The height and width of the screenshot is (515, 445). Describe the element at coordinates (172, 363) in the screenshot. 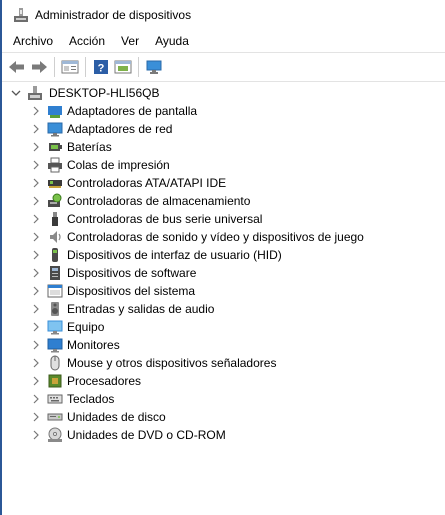

I see `tree-item-label: Mouse y otros dispositivos señaladores` at that location.